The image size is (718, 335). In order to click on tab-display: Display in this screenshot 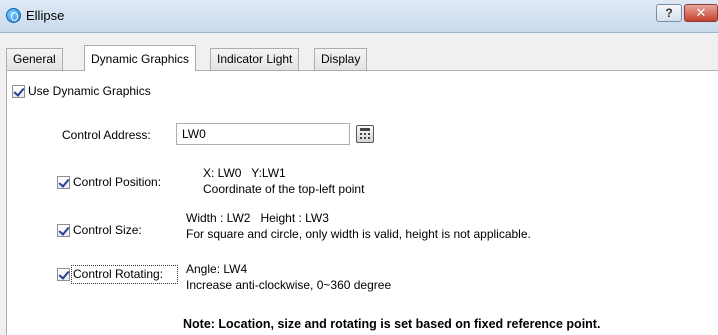, I will do `click(341, 59)`.